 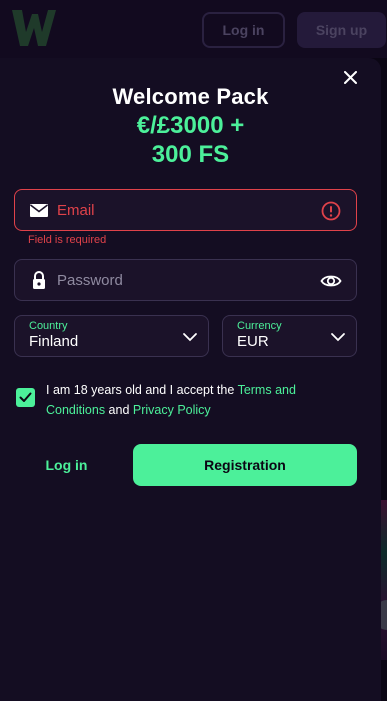 What do you see at coordinates (190, 154) in the screenshot?
I see `promo-line-2: 300 FS` at bounding box center [190, 154].